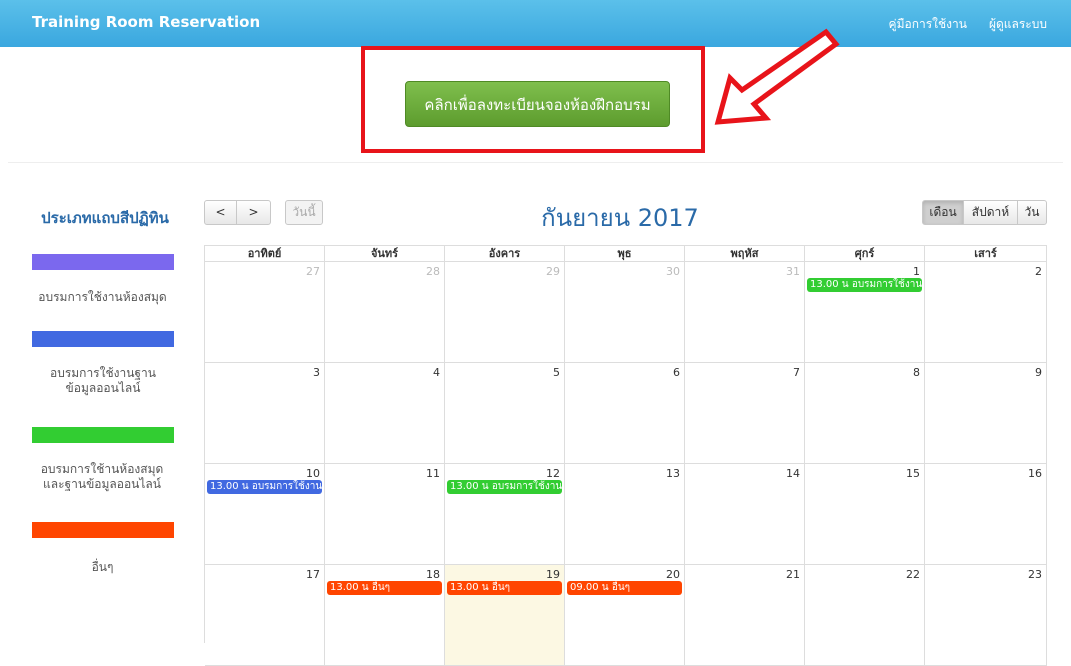  I want to click on day-cell: 31, so click(745, 312).